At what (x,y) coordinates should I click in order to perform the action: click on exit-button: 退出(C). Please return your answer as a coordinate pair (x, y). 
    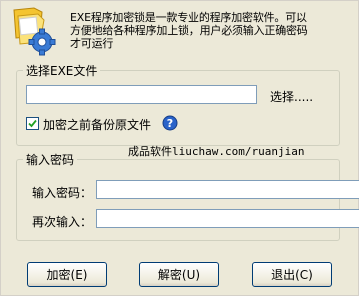
    Looking at the image, I should click on (292, 274).